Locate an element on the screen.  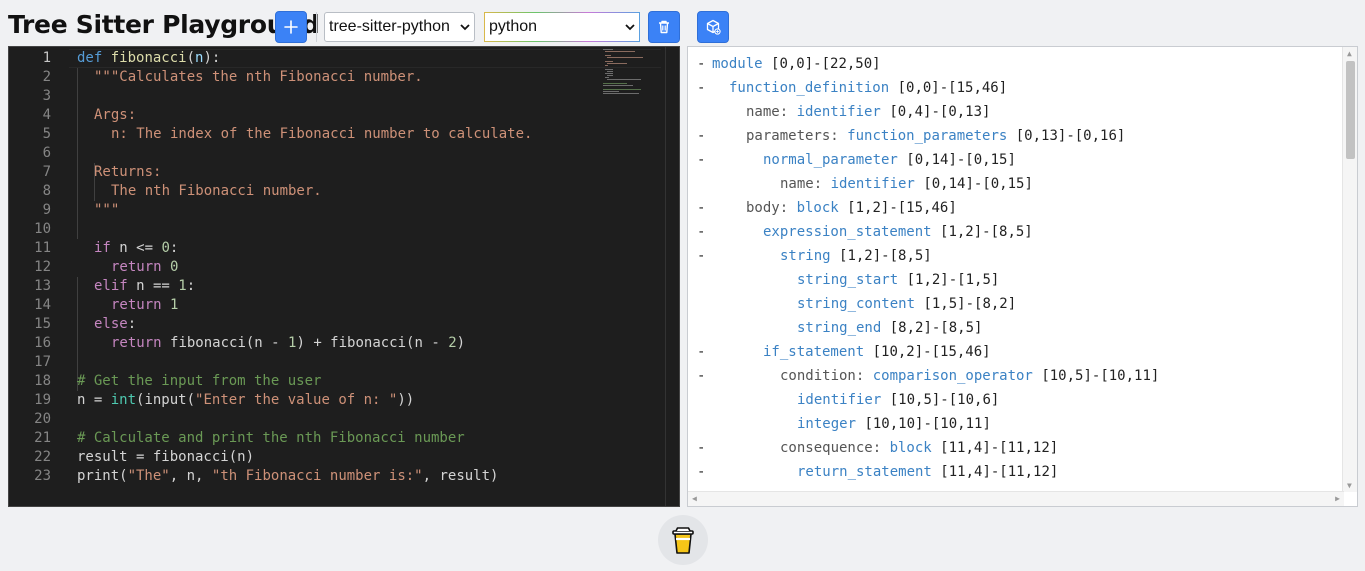
parser-select-value: tree-sitter-python is located at coordinates (389, 26).